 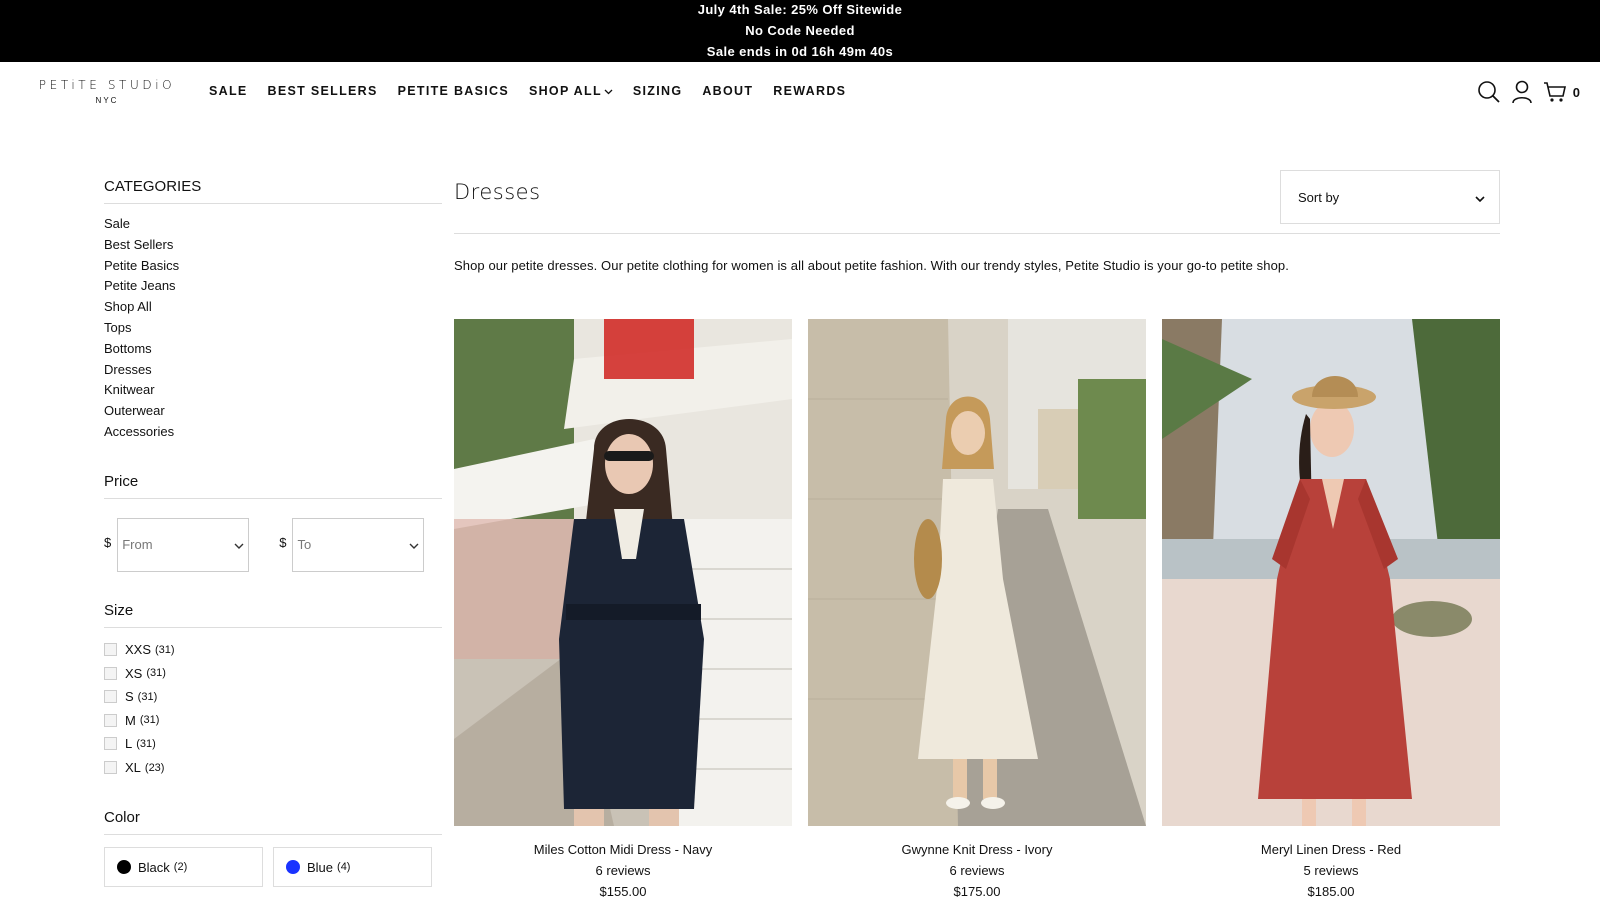 What do you see at coordinates (273, 245) in the screenshot?
I see `category-link: Best Sellers` at bounding box center [273, 245].